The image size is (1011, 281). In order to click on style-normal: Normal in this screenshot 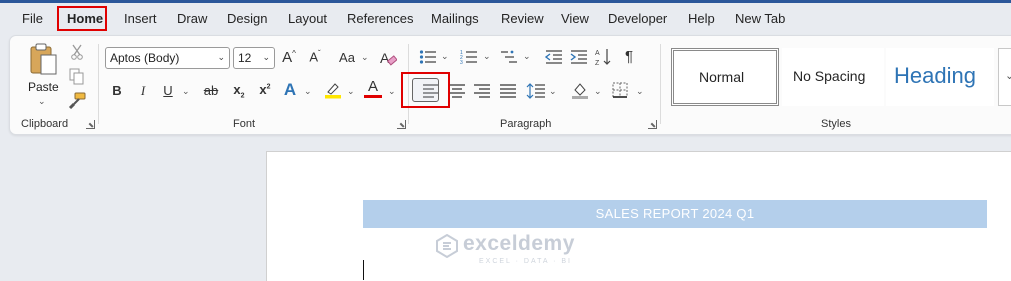, I will do `click(725, 77)`.